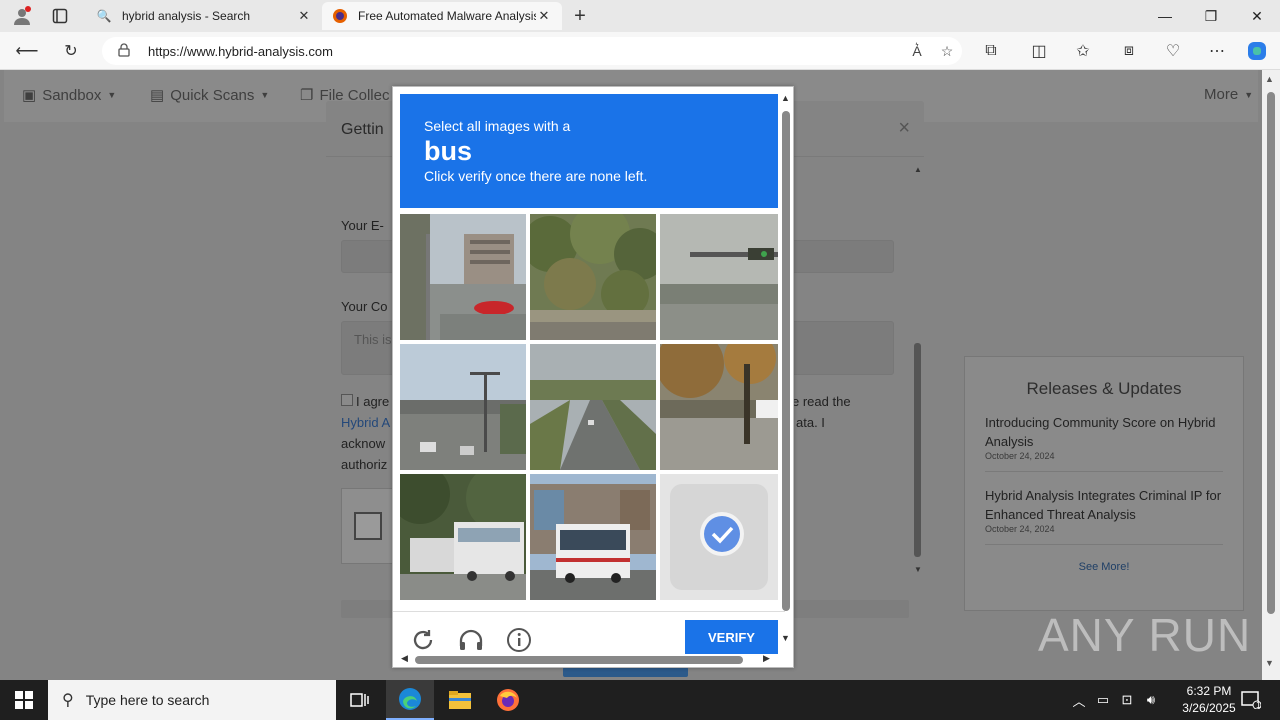 The width and height of the screenshot is (1280, 720). I want to click on see-more-link: See More!, so click(1104, 567).